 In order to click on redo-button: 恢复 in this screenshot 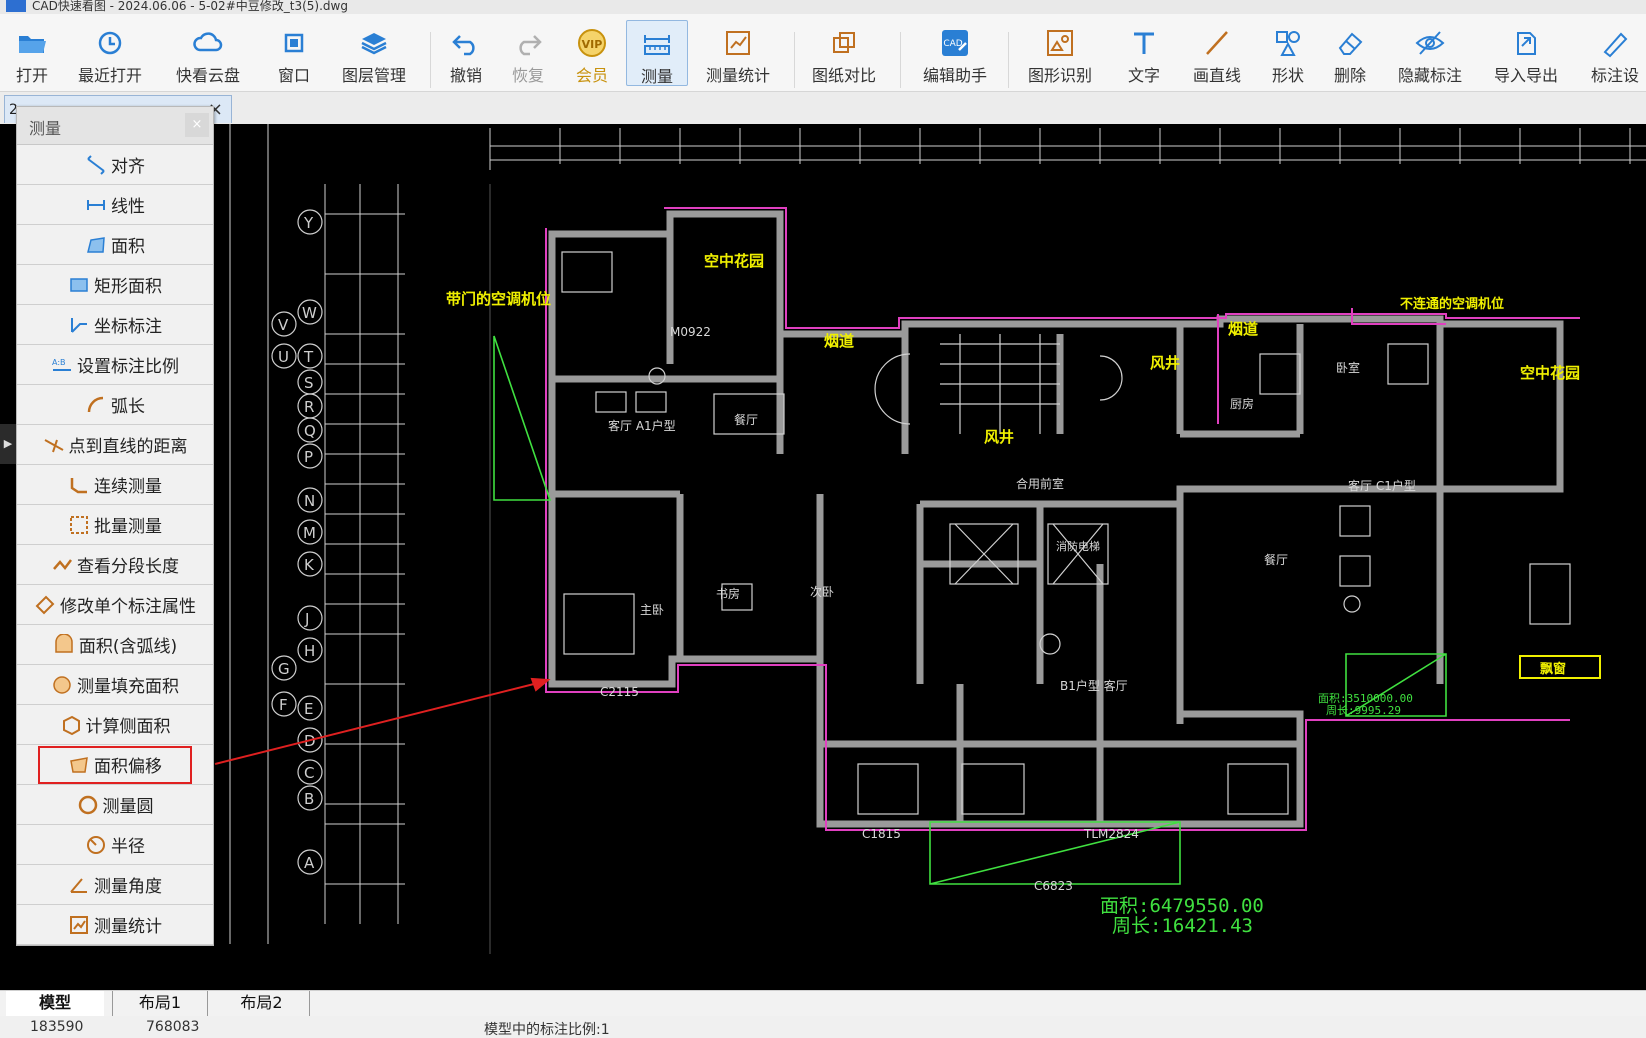, I will do `click(528, 53)`.